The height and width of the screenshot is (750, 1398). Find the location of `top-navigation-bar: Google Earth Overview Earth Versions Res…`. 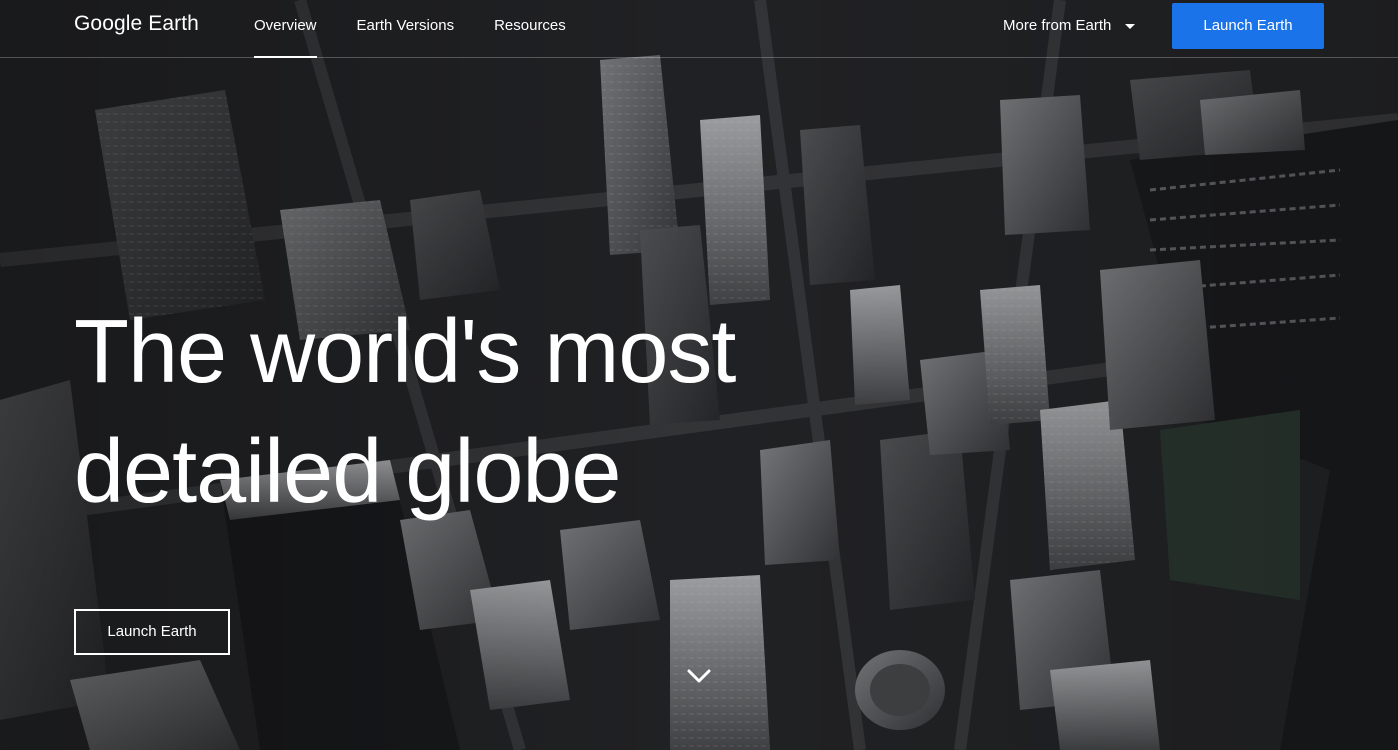

top-navigation-bar: Google Earth Overview Earth Versions Res… is located at coordinates (699, 29).